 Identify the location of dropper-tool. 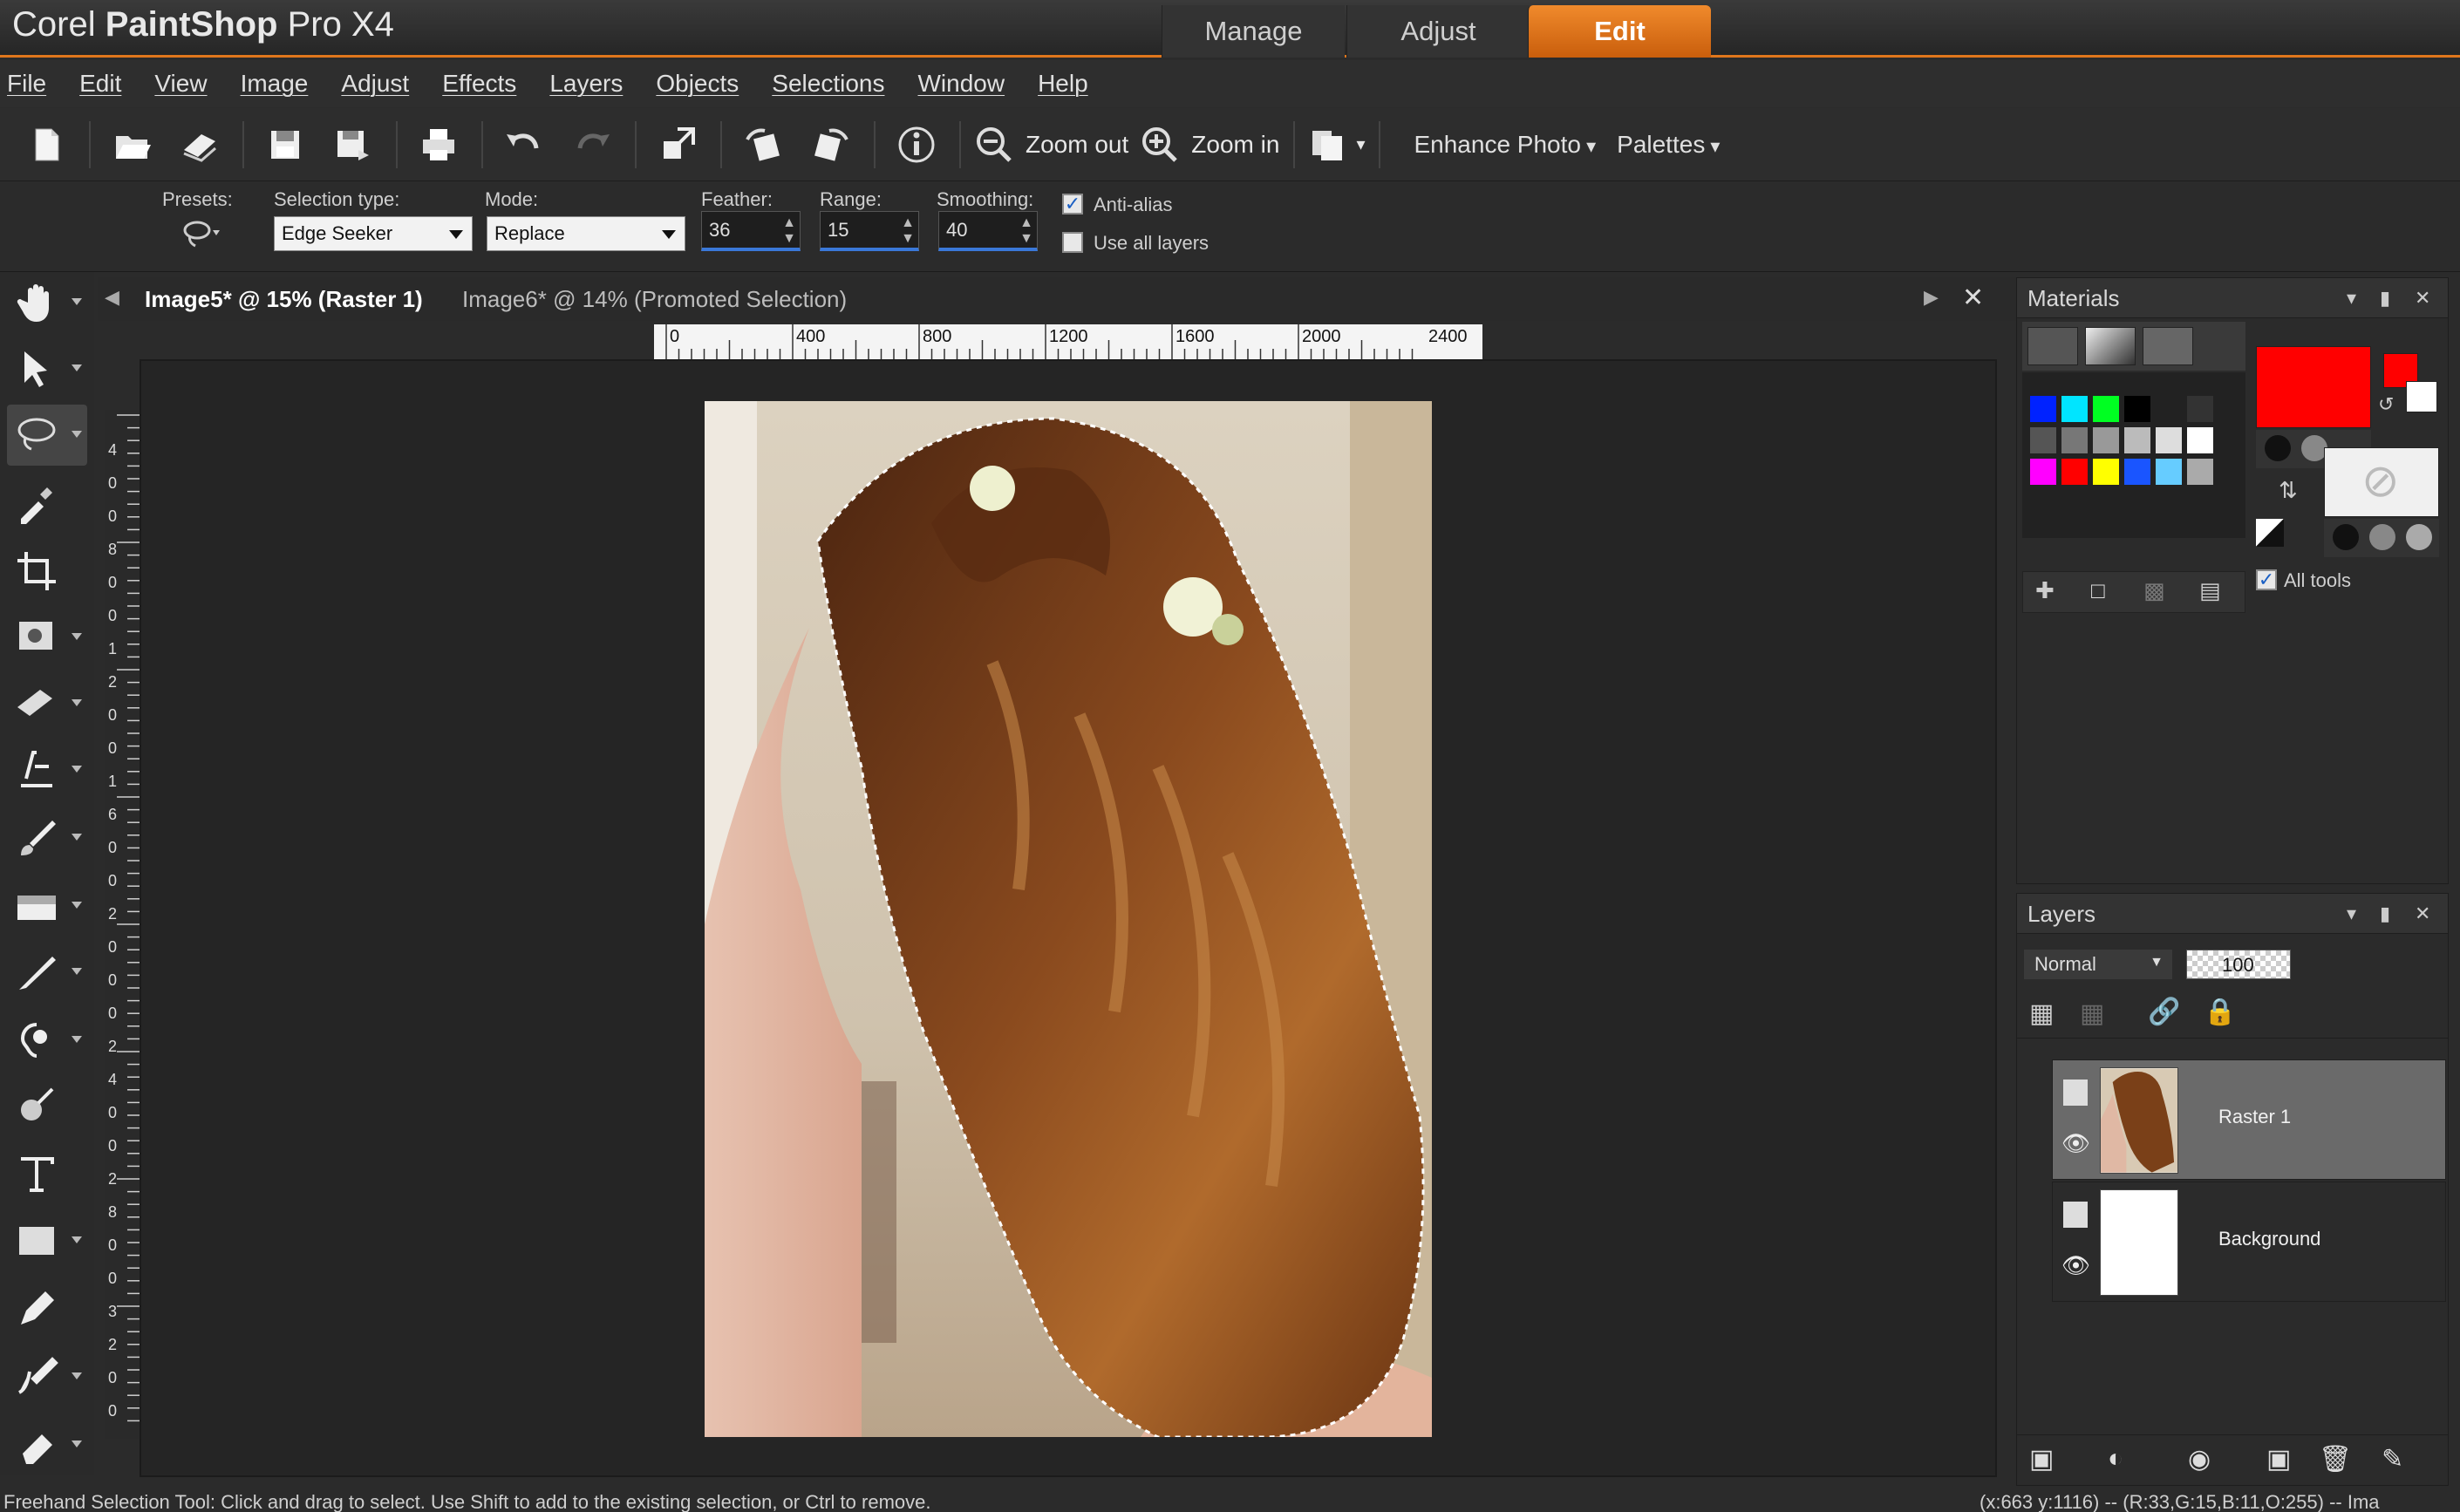
(47, 503).